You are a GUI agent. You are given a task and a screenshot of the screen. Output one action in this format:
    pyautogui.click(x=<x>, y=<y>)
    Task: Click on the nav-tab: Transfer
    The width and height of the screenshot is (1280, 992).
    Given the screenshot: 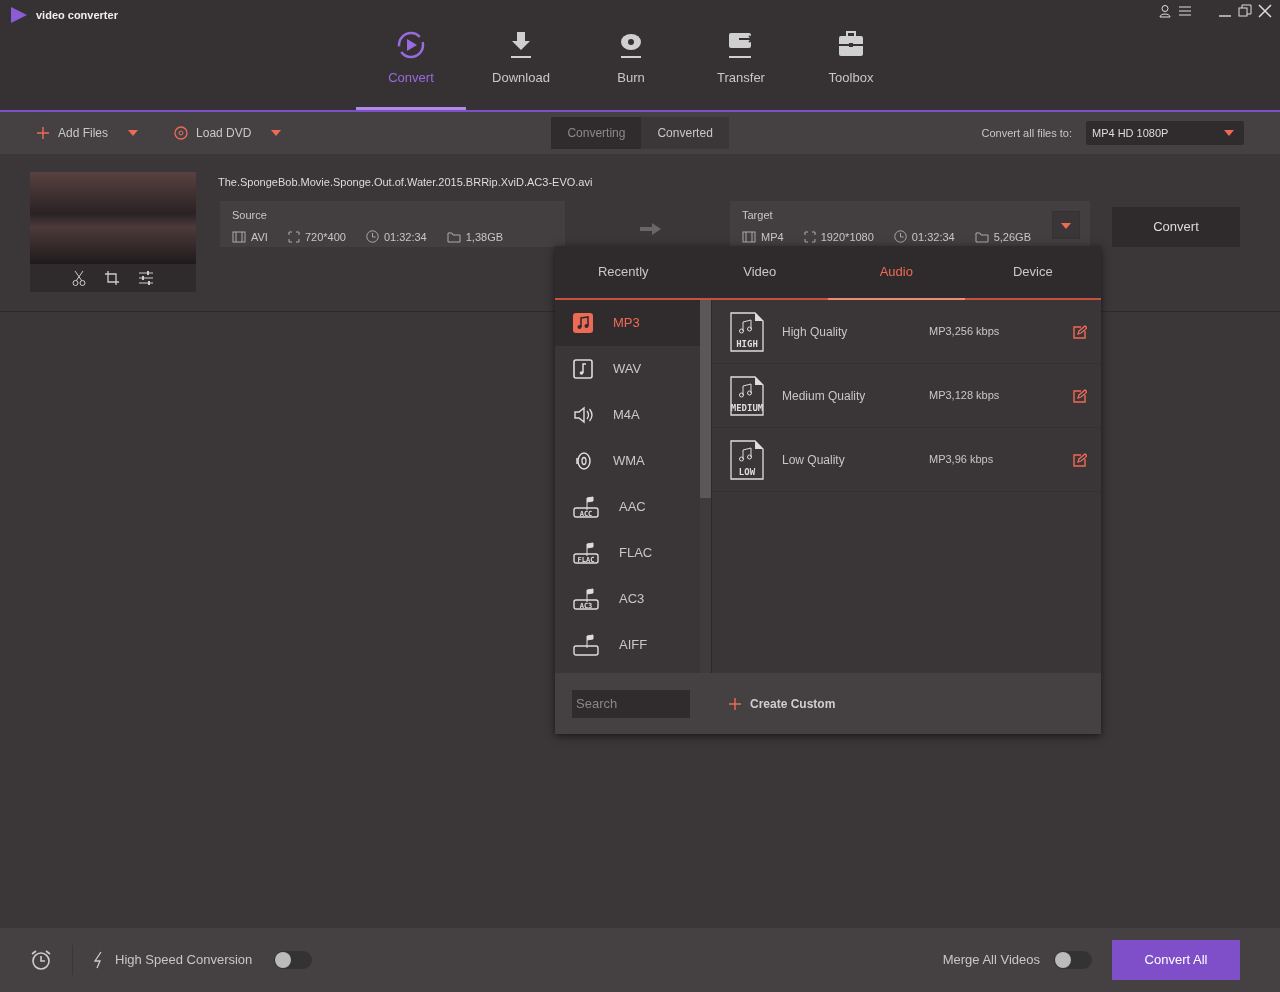 What is the action you would take?
    pyautogui.click(x=741, y=55)
    